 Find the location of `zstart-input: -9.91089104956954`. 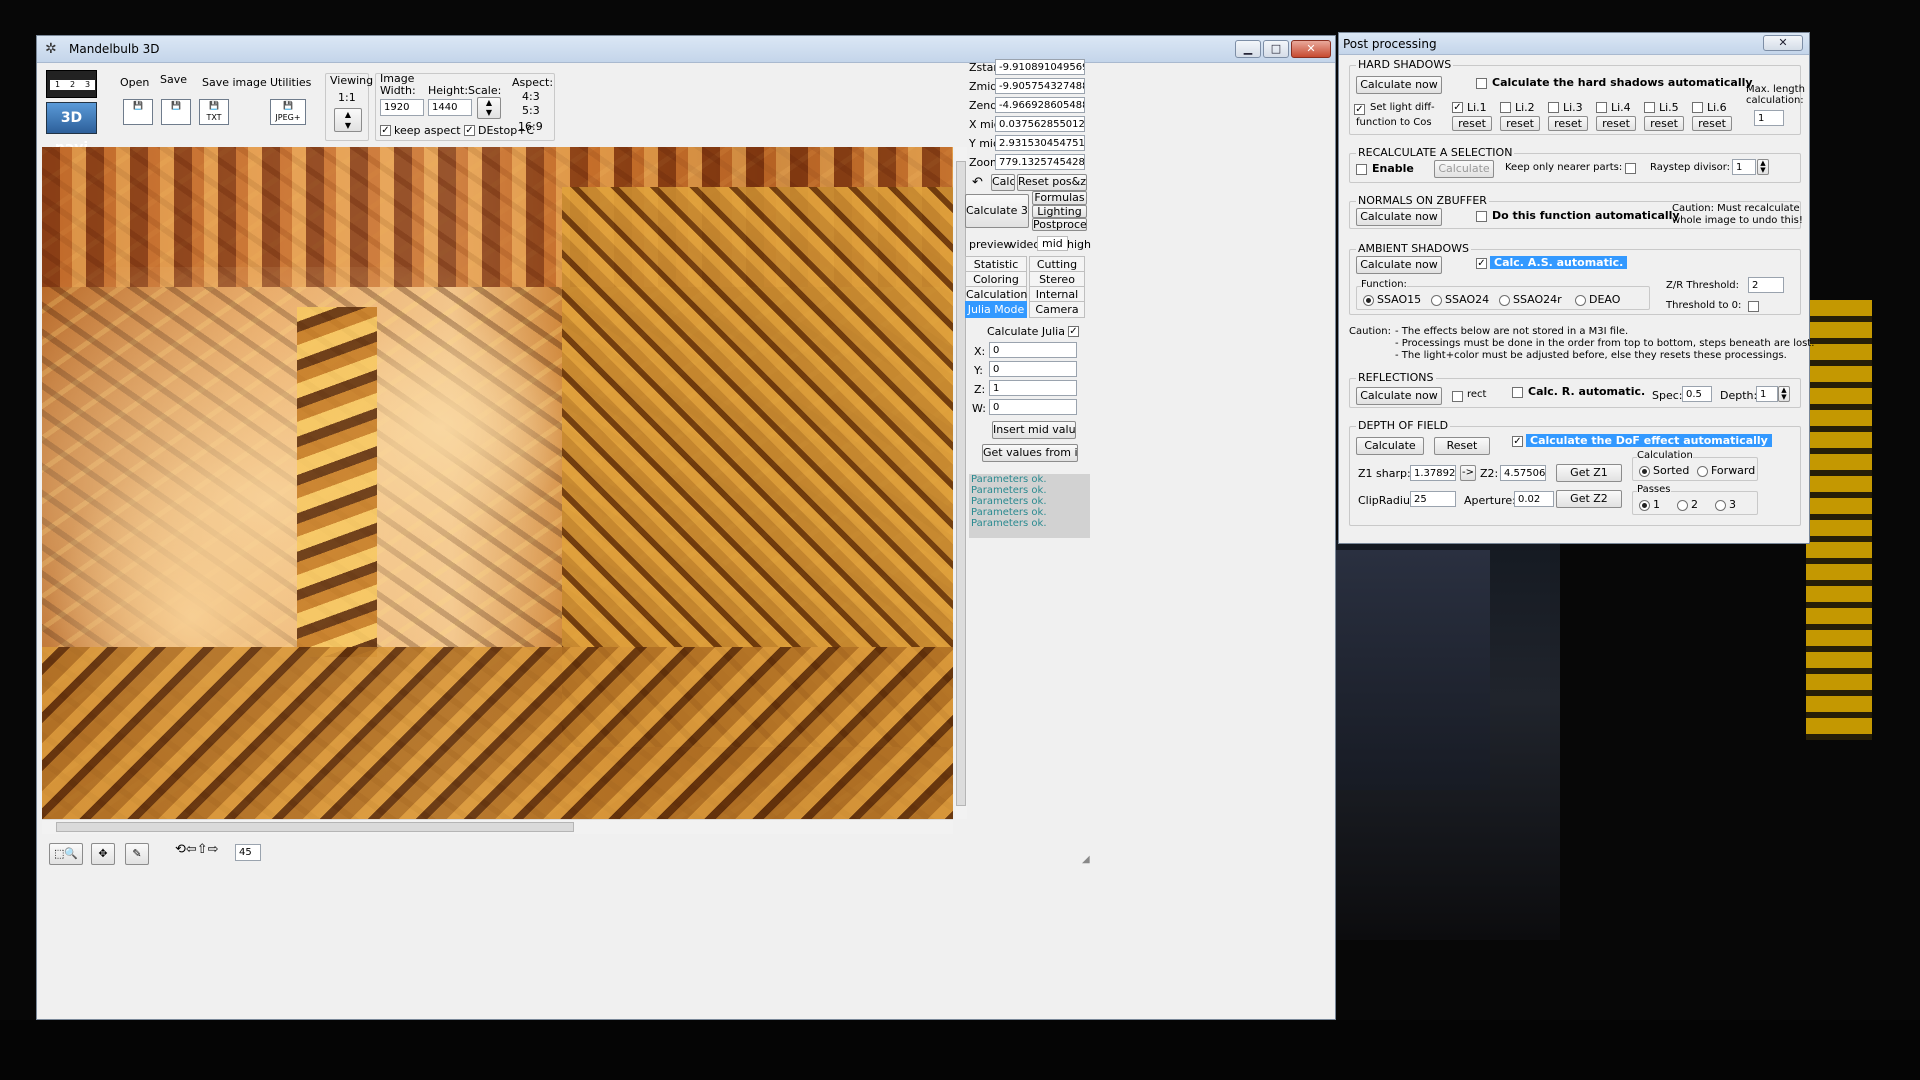

zstart-input: -9.91089104956954 is located at coordinates (1040, 67).